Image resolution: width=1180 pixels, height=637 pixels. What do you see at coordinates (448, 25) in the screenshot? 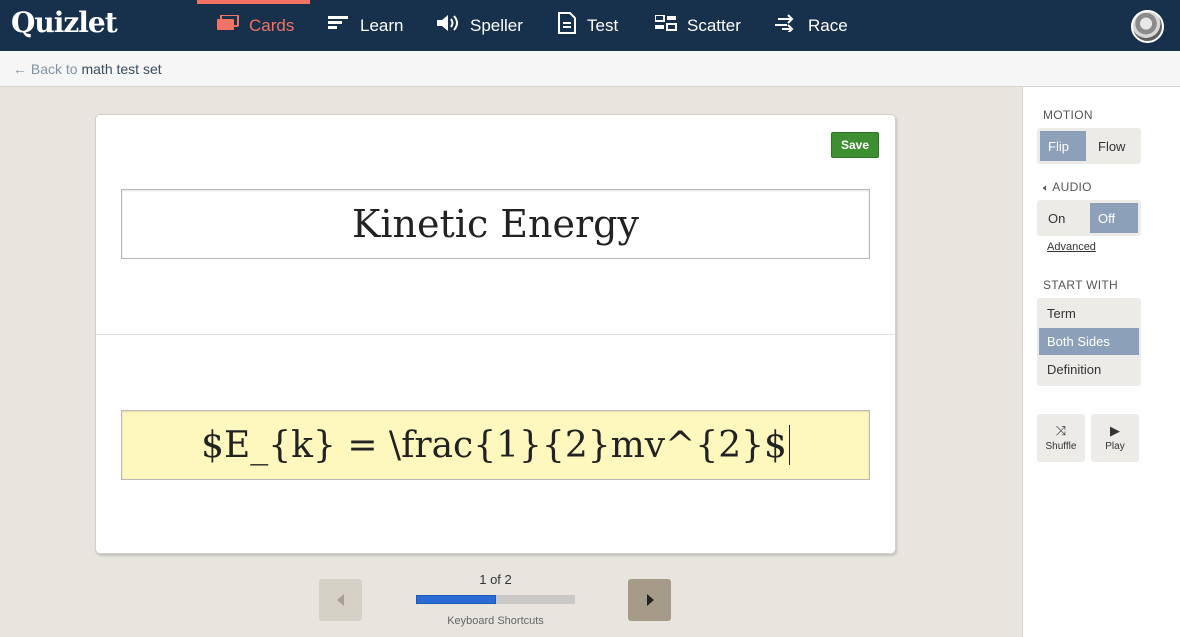
I see `speaker-icon` at bounding box center [448, 25].